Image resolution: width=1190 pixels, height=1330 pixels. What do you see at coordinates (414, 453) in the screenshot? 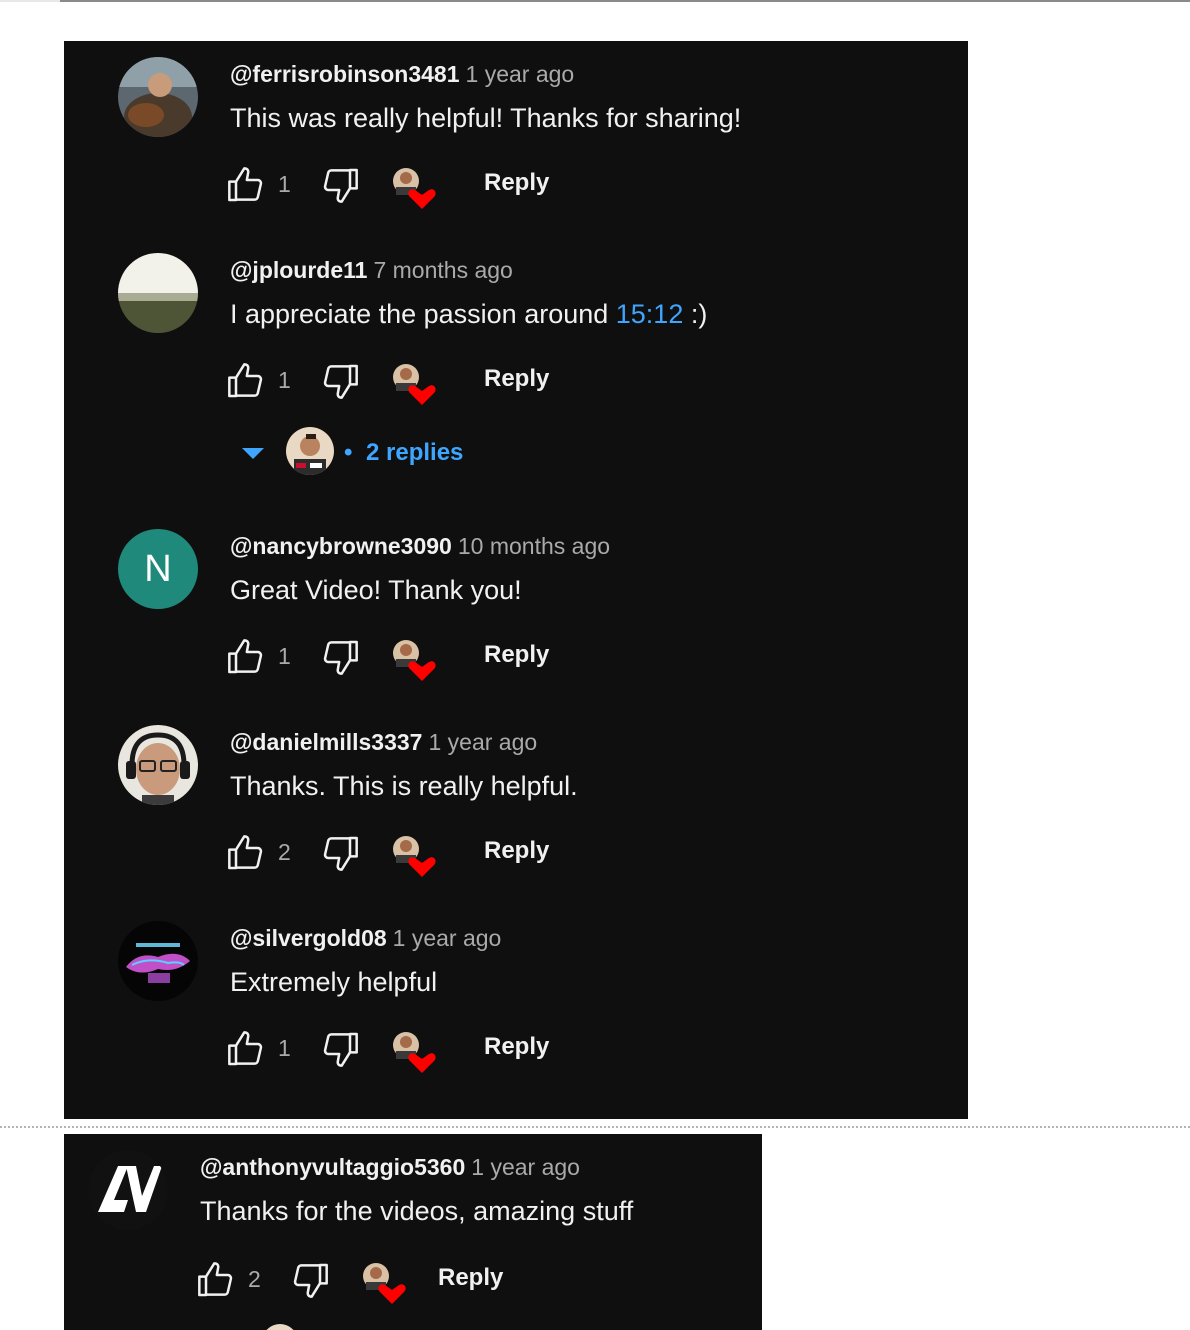
I see `replies-label: 2 replies` at bounding box center [414, 453].